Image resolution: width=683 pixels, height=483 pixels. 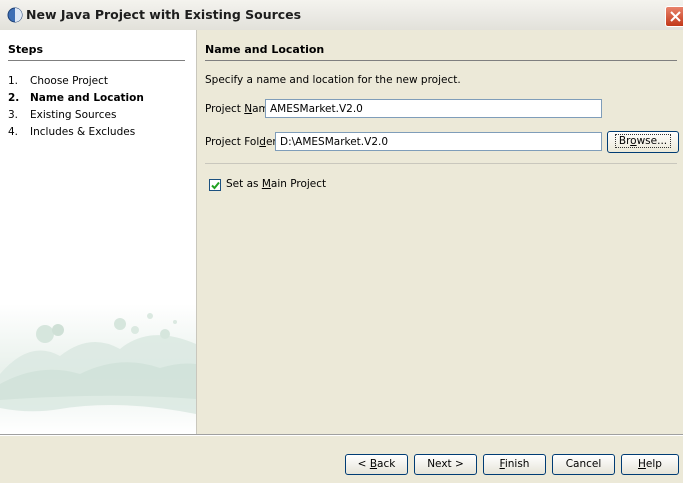 What do you see at coordinates (13, 115) in the screenshot?
I see `step-number: 3.` at bounding box center [13, 115].